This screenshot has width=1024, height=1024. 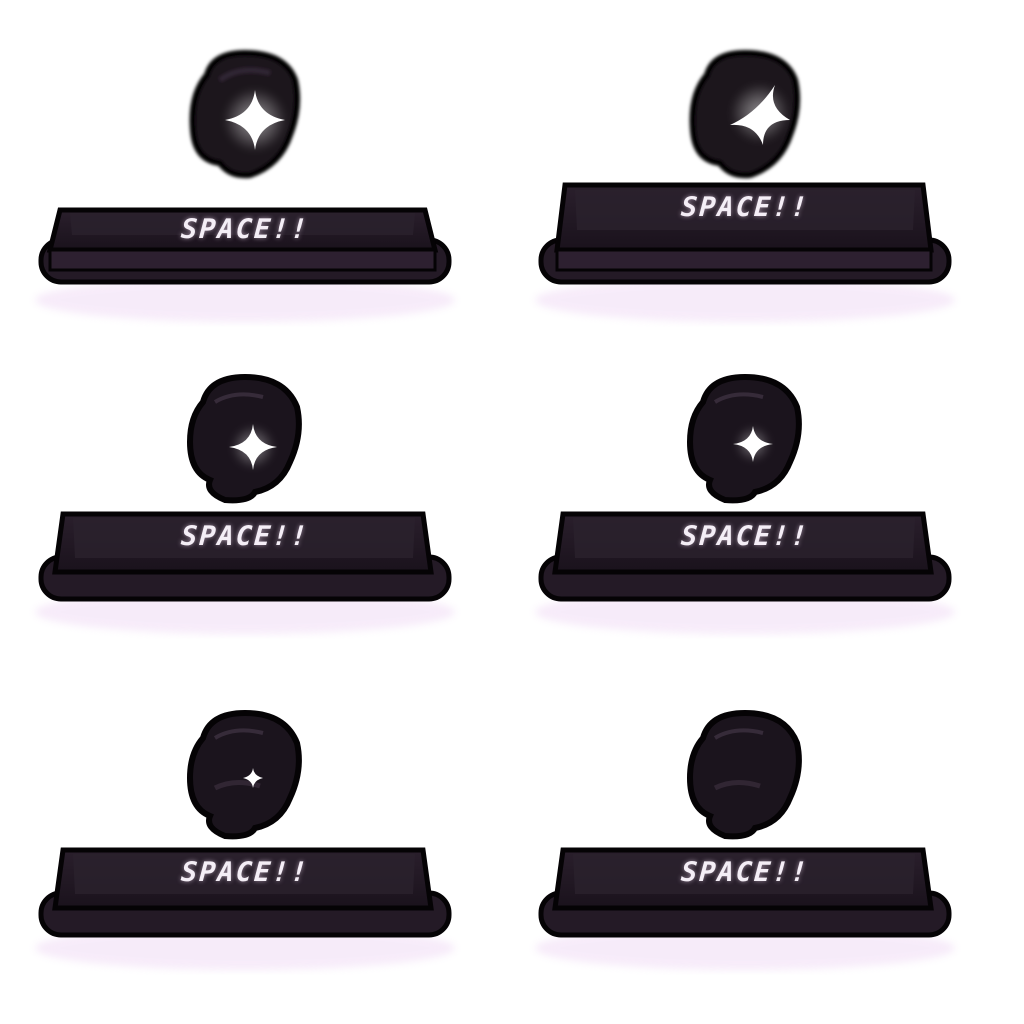 I want to click on frame-5-art, so click(x=245, y=839).